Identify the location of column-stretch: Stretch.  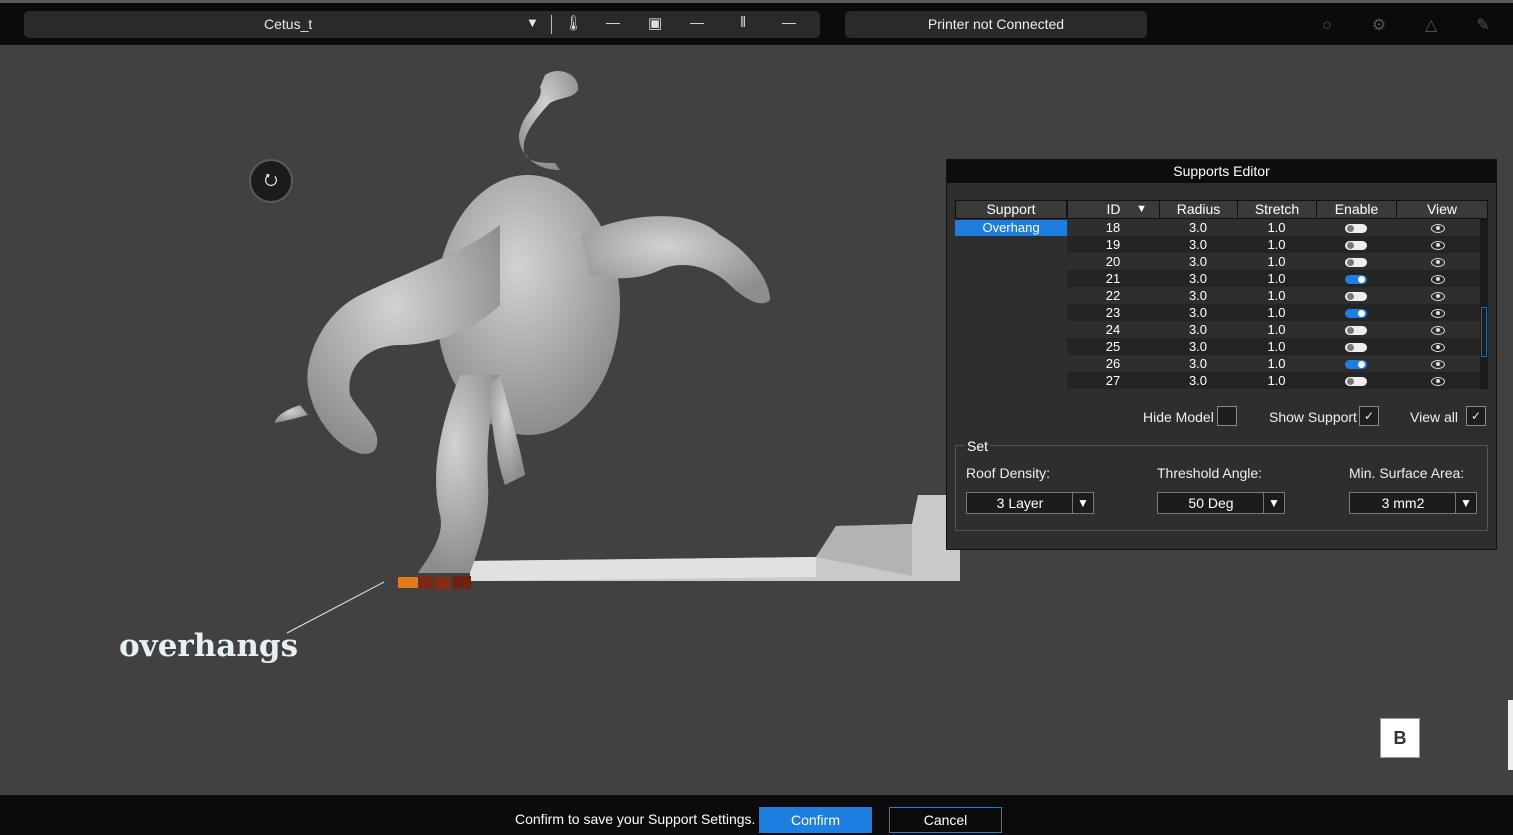
(1277, 209).